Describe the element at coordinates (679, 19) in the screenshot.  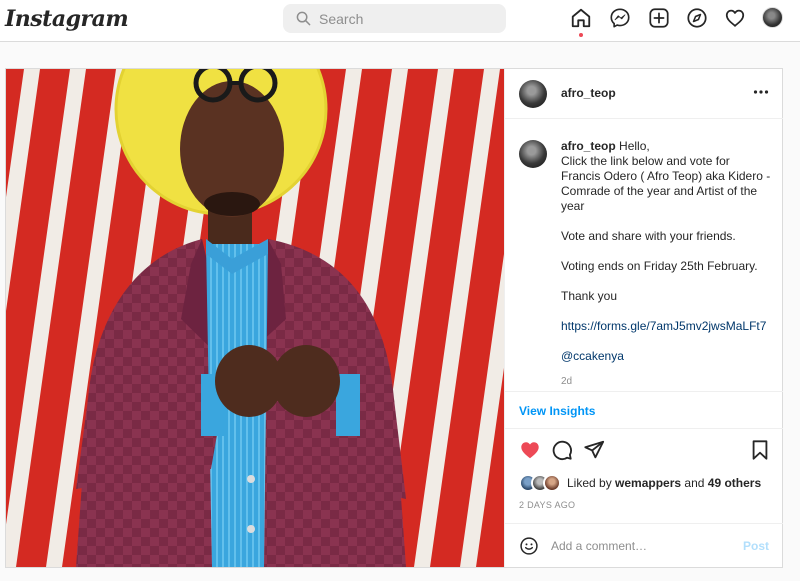
I see `nav-icons` at that location.